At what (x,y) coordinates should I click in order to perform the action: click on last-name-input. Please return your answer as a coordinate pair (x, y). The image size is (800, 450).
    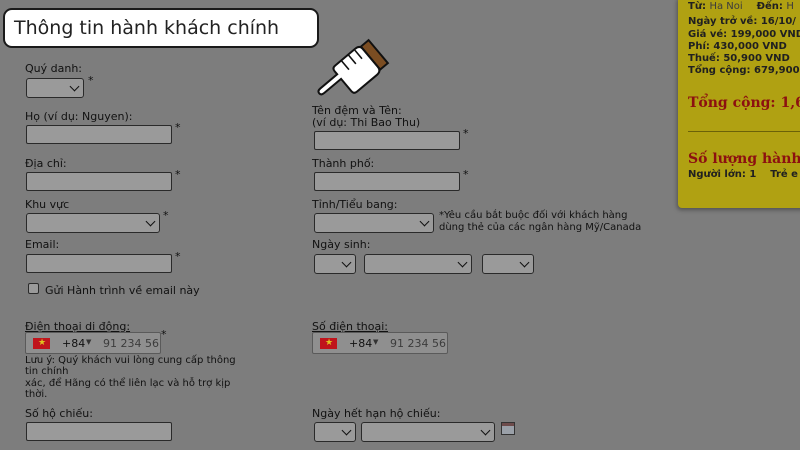
    Looking at the image, I should click on (99, 134).